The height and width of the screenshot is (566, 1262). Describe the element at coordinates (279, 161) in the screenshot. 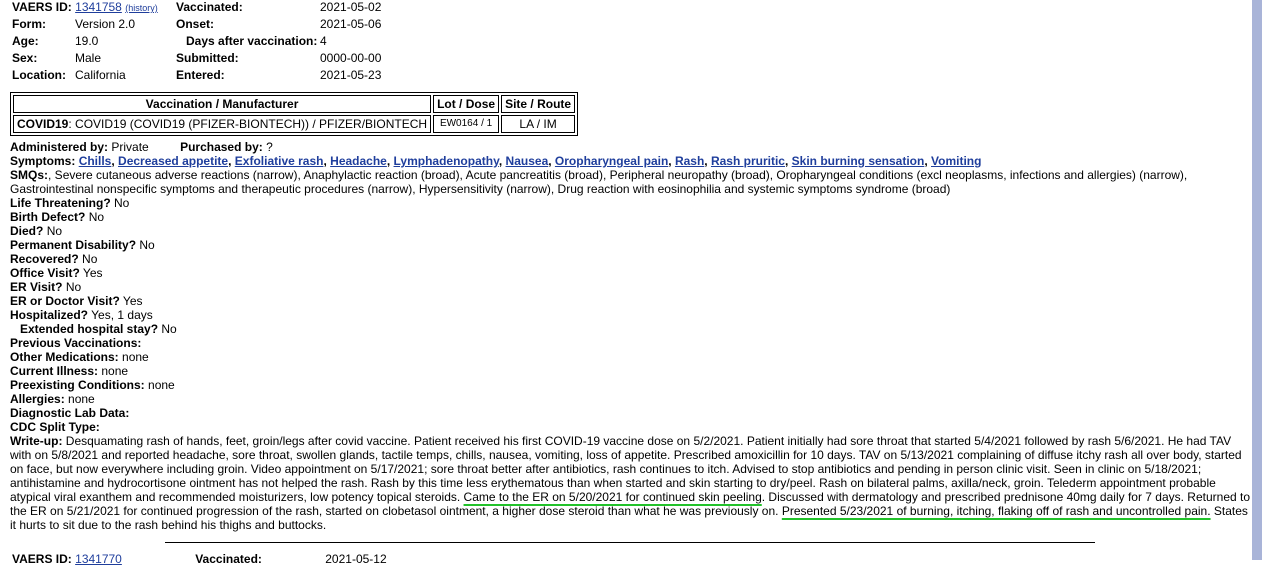

I see `symptom-link: Exfoliative rash` at that location.